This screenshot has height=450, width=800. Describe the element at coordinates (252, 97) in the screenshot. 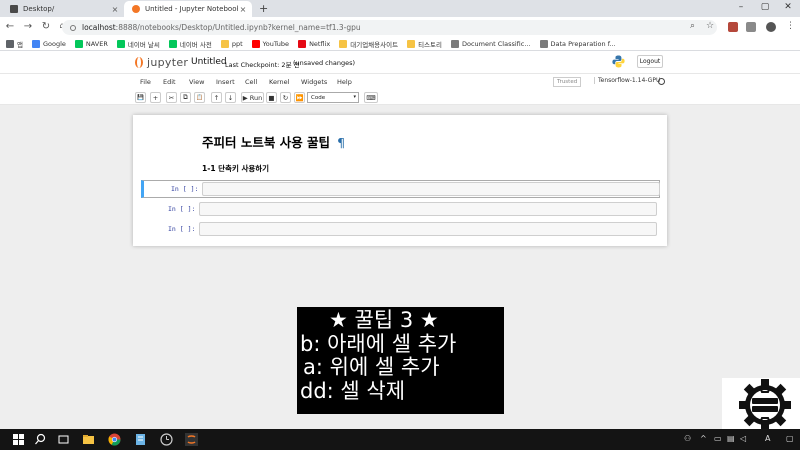

I see `run-button: ▶ Run` at that location.